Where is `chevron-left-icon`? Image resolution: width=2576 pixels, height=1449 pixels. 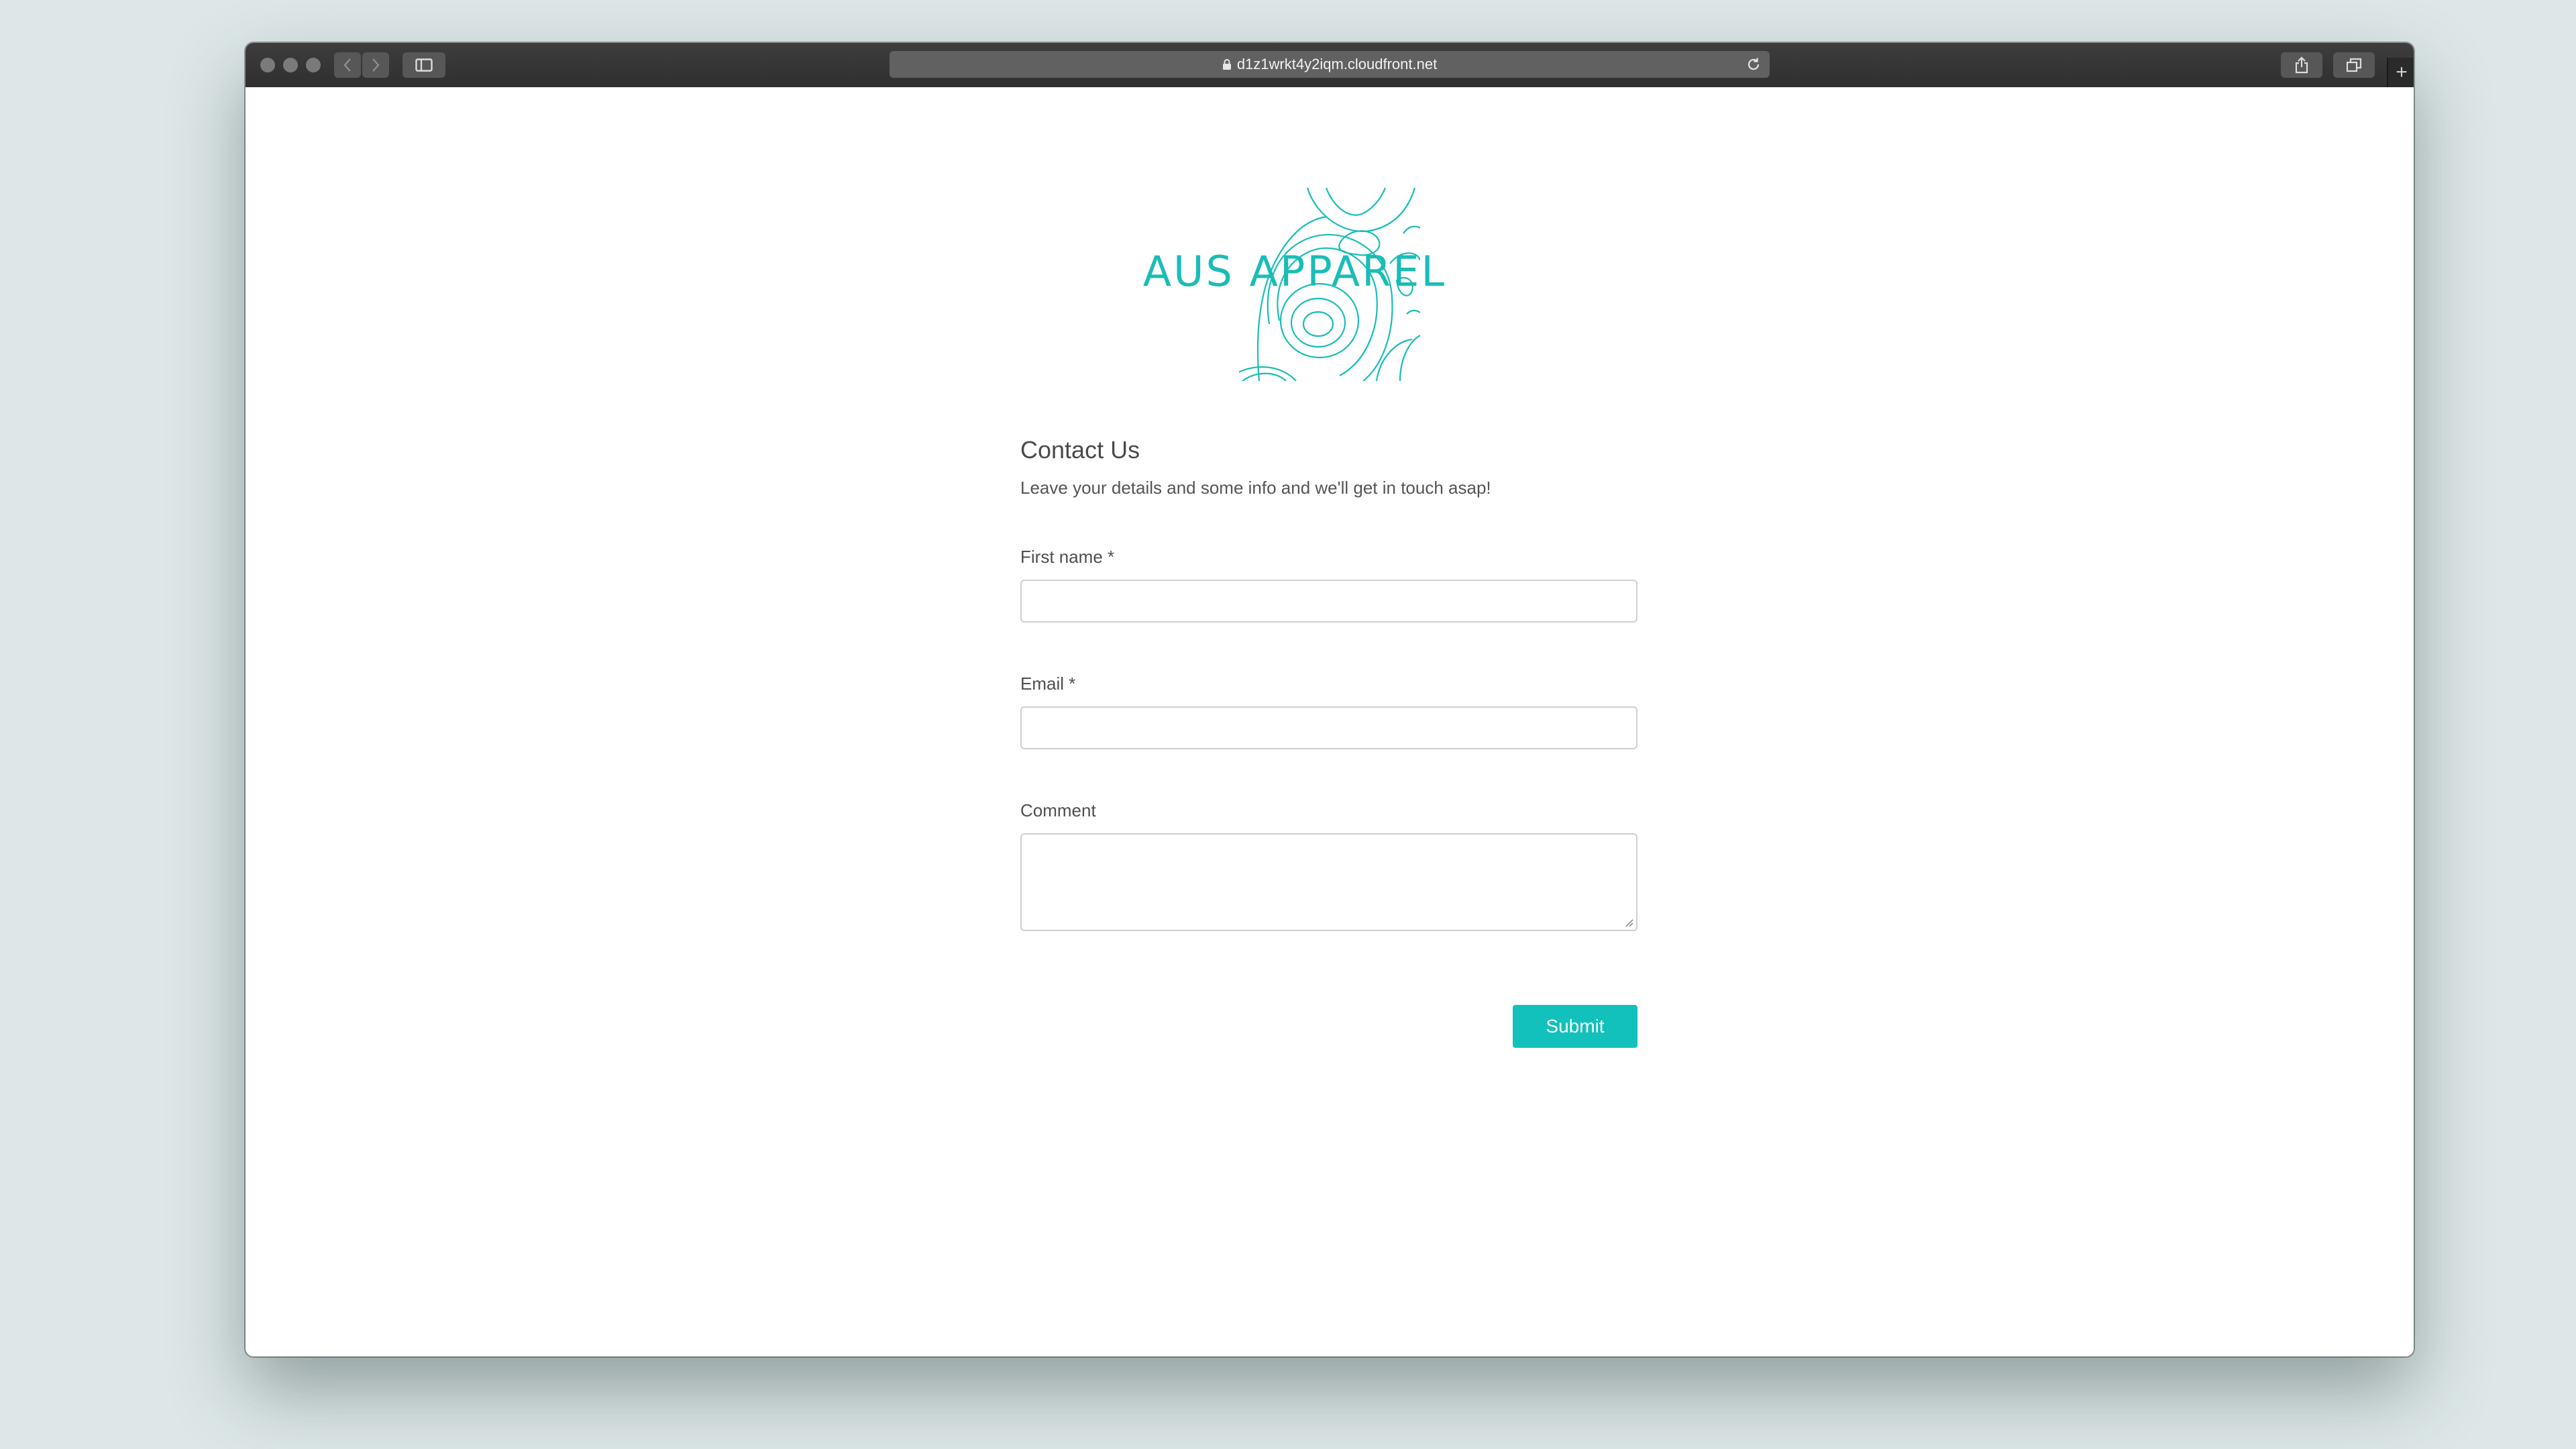
chevron-left-icon is located at coordinates (347, 65).